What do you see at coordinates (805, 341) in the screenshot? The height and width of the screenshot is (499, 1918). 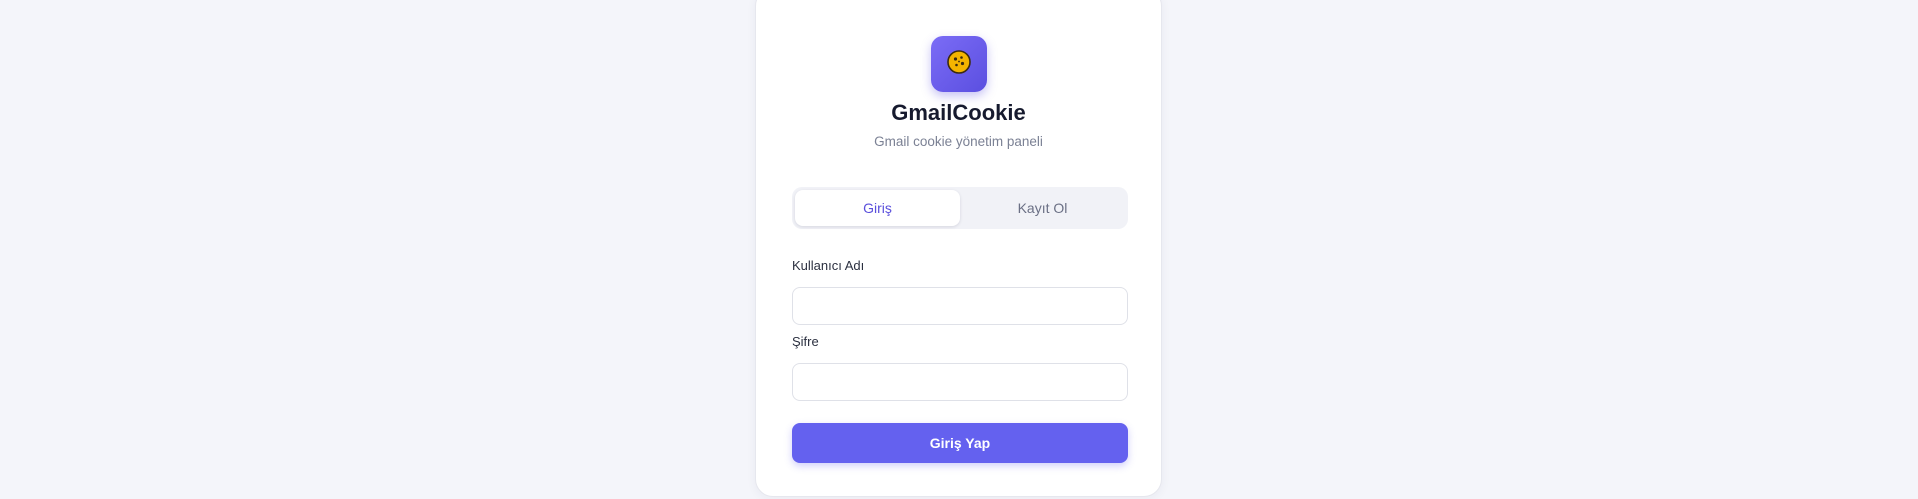 I see `password-label: Şifre` at bounding box center [805, 341].